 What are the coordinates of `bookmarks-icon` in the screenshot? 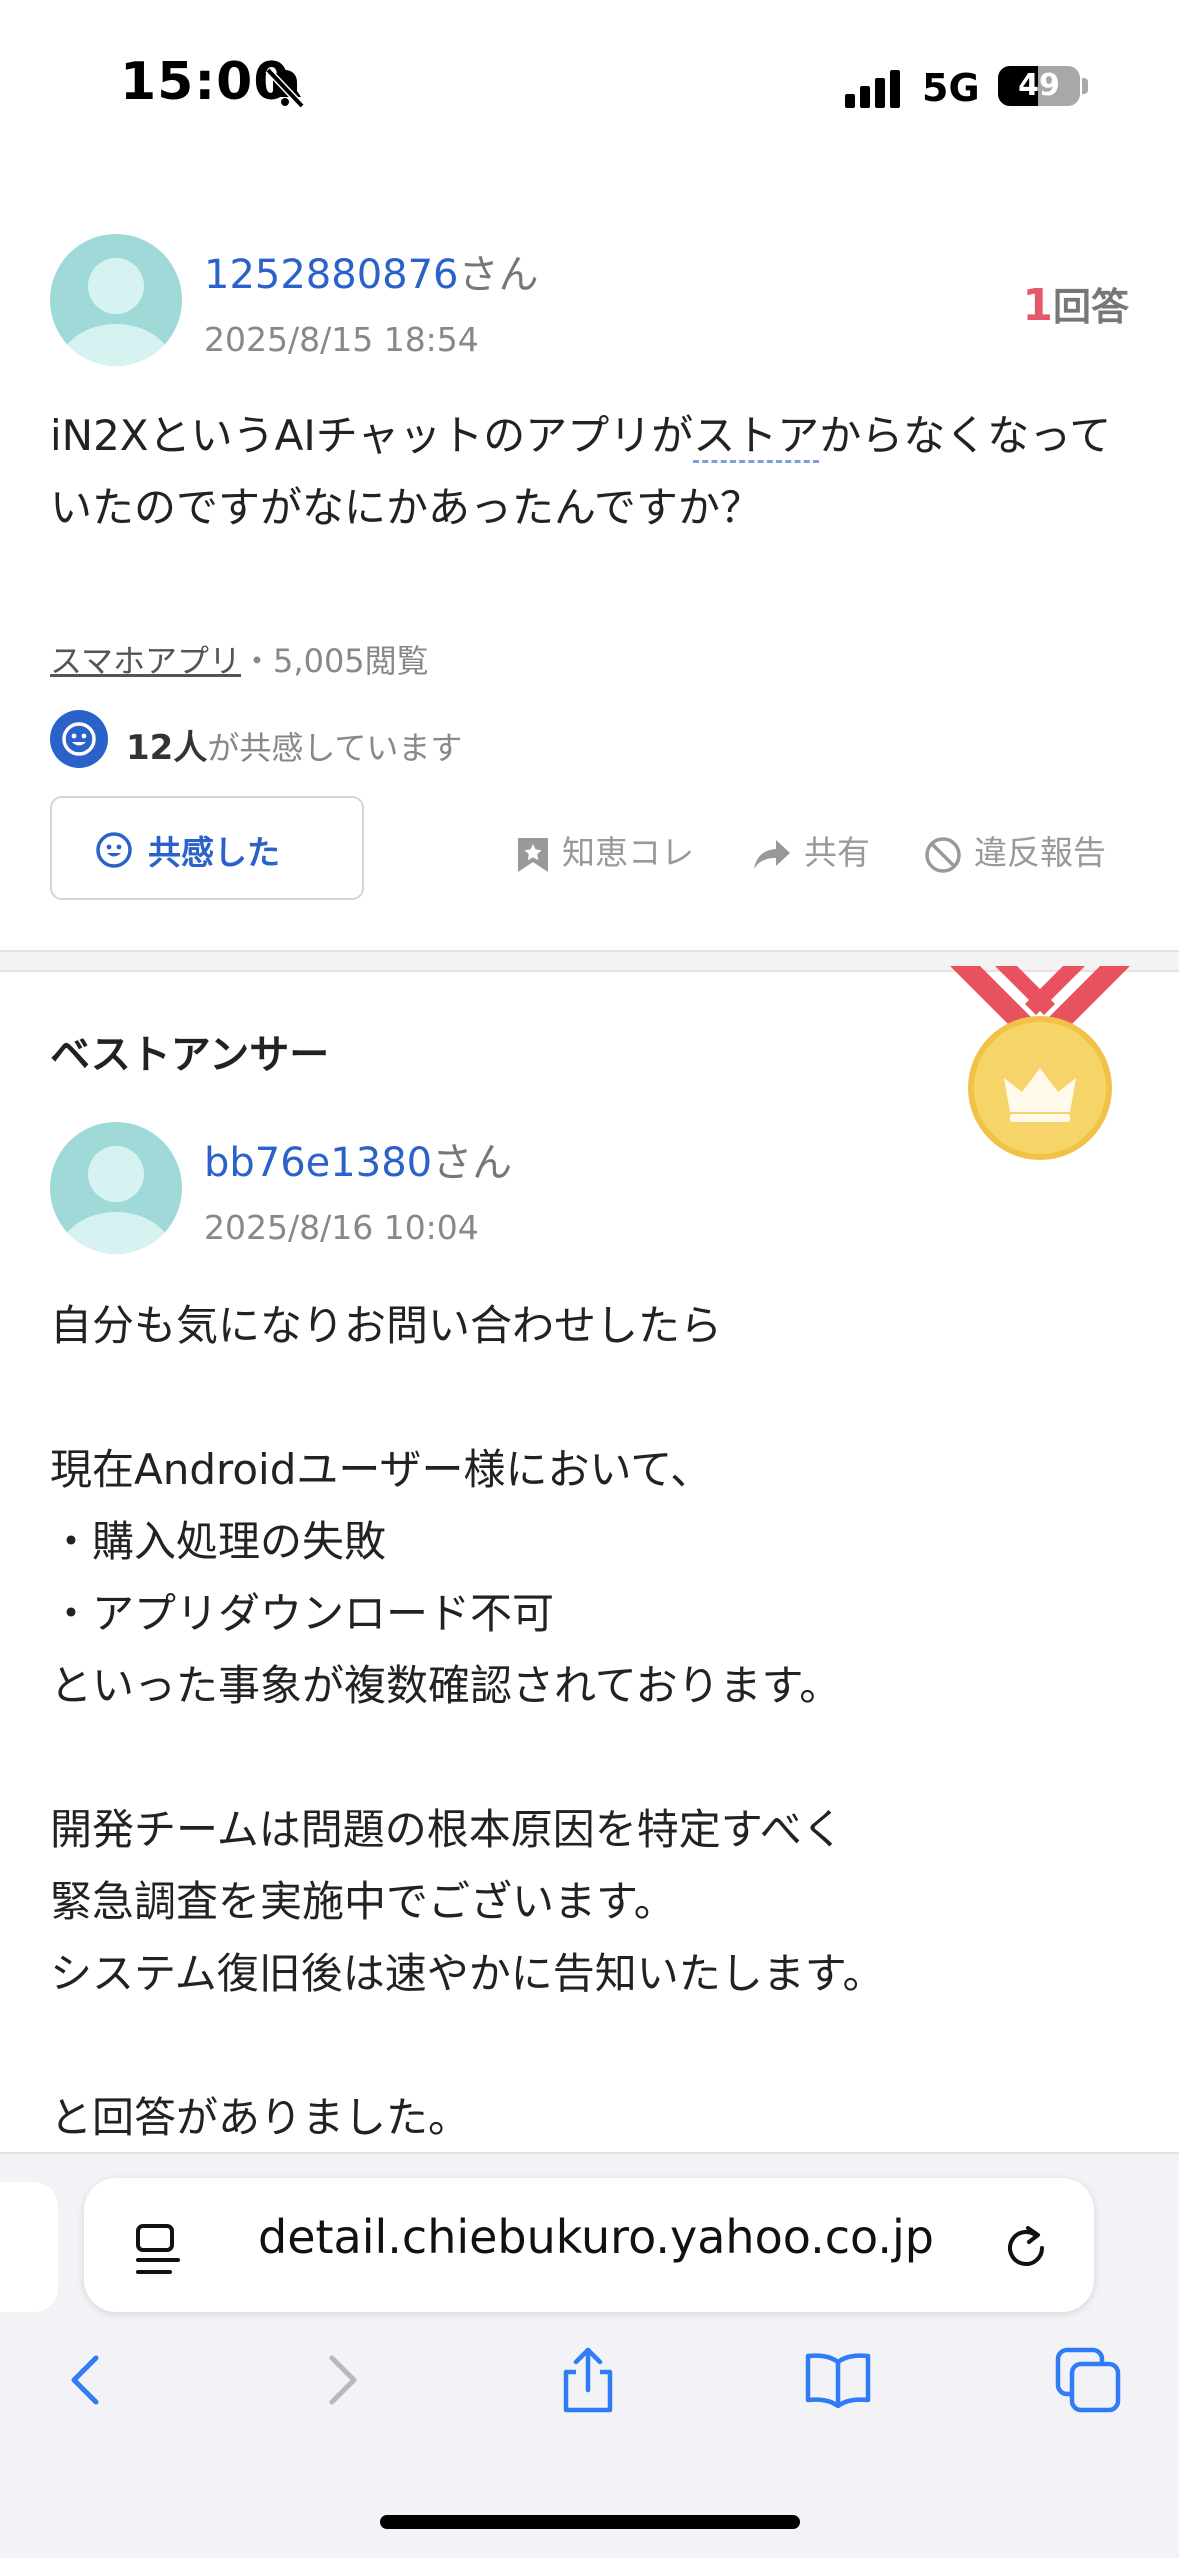 It's located at (838, 2380).